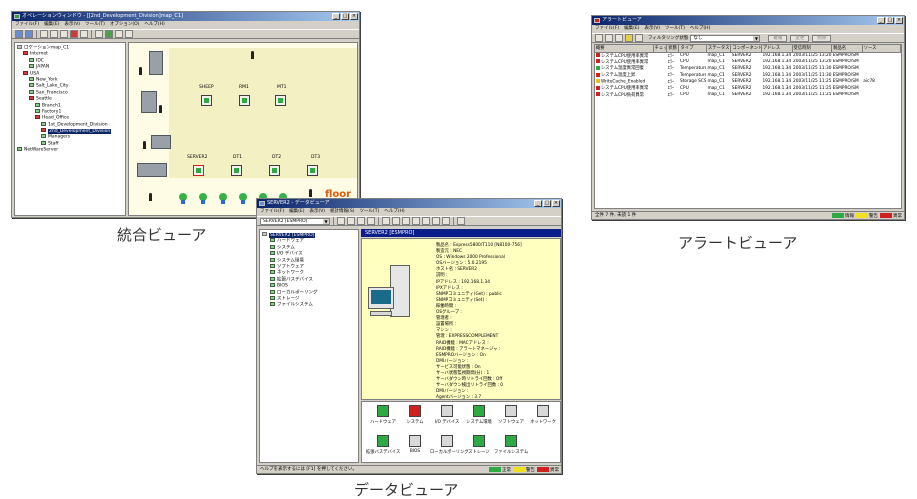 The image size is (917, 499). Describe the element at coordinates (778, 38) in the screenshot. I see `alert-action-button: 確報` at that location.